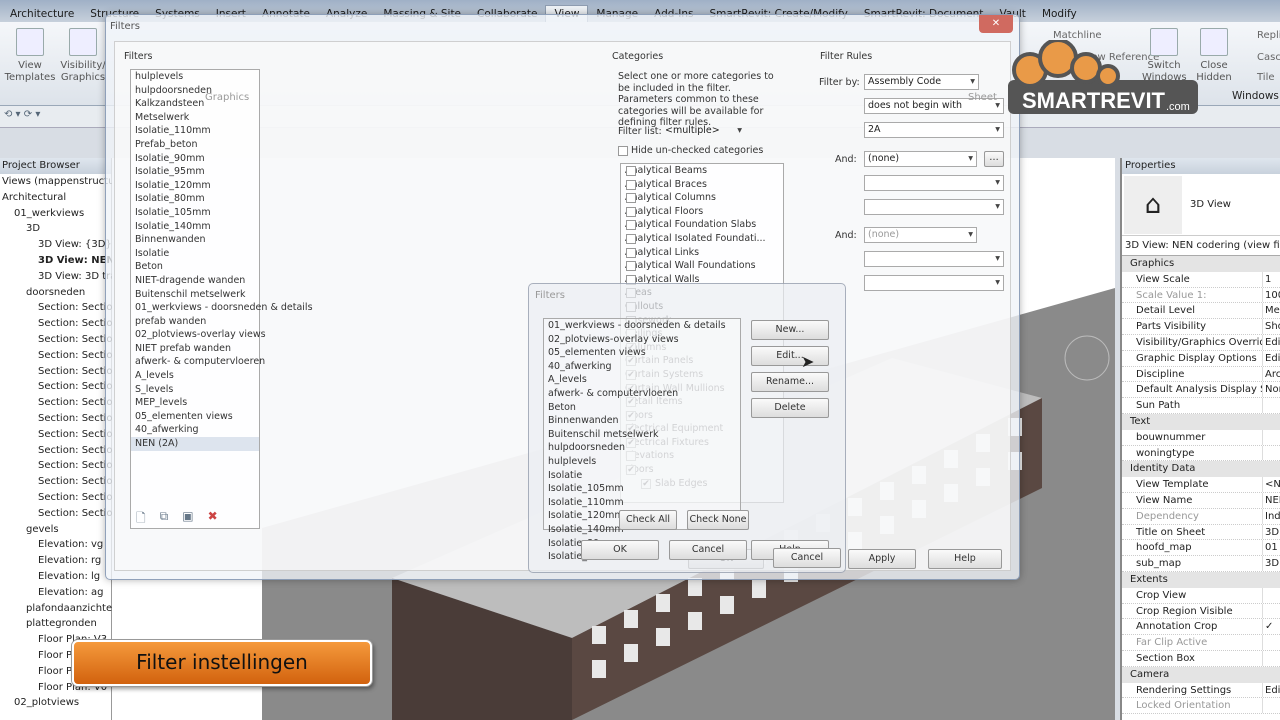 This screenshot has width=1280, height=720. I want to click on filter-list-item: NIET-dragende wanden, so click(195, 281).